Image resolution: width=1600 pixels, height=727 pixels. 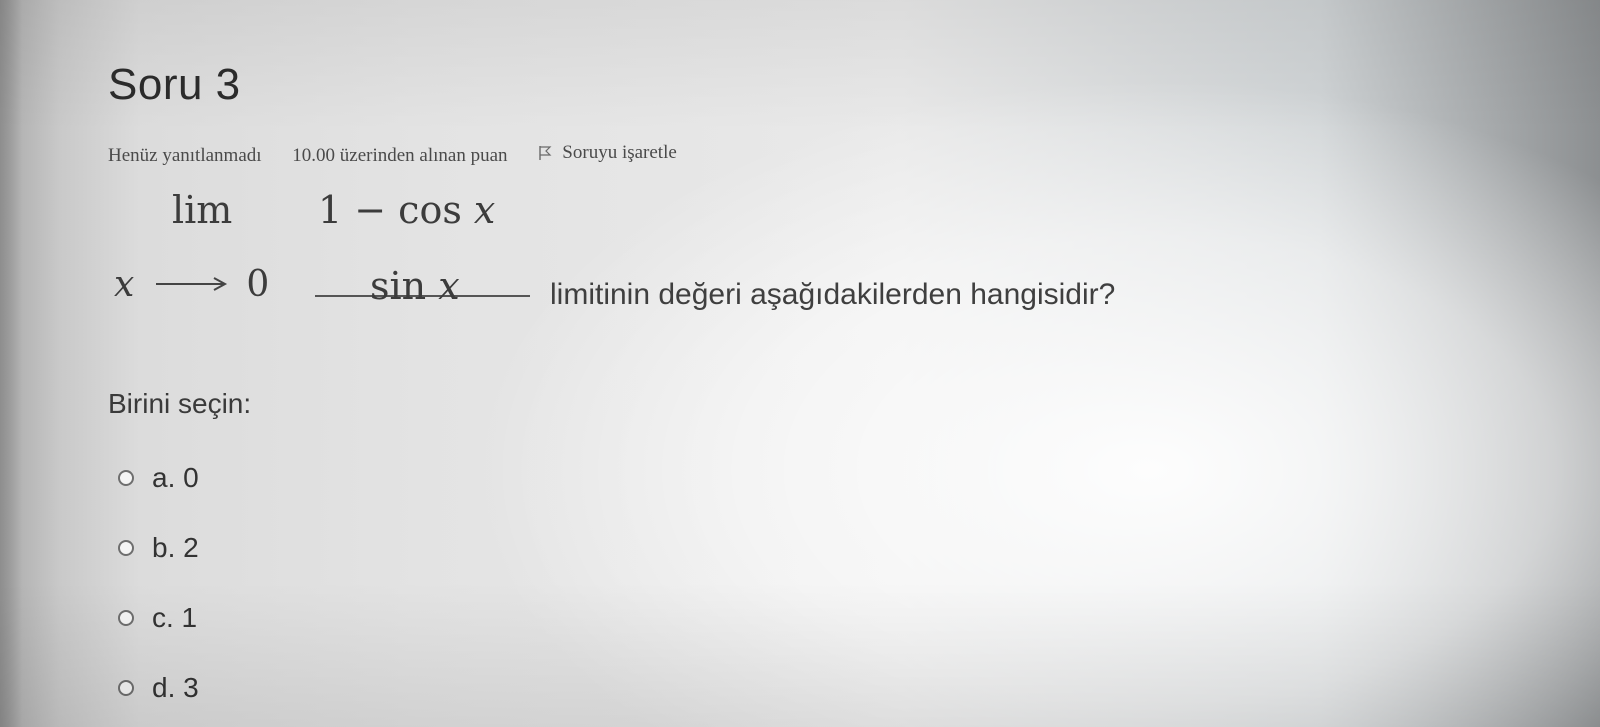 I want to click on question-grade: 10.00 üzerinden alınan puan, so click(x=400, y=155).